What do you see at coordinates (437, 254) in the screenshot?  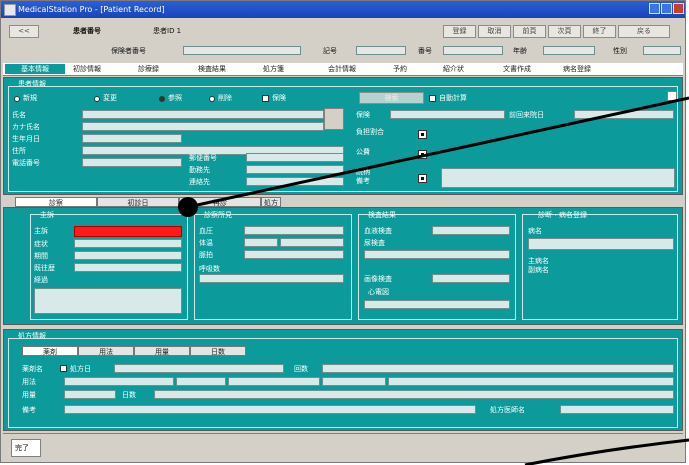 I see `urine-test-field` at bounding box center [437, 254].